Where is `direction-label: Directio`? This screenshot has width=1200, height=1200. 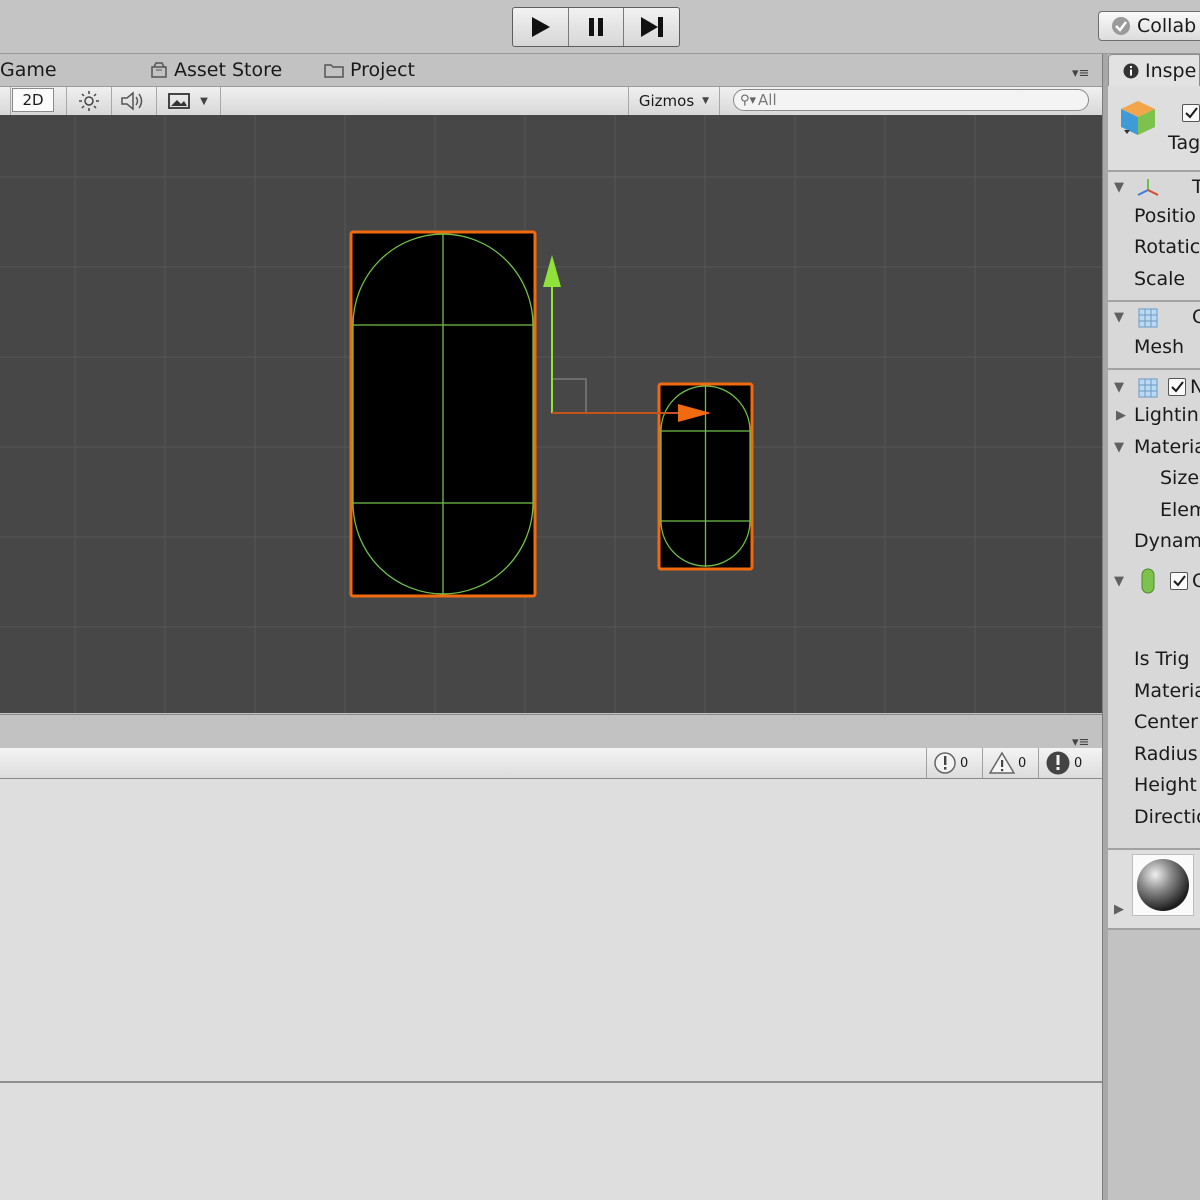 direction-label: Directio is located at coordinates (1167, 817).